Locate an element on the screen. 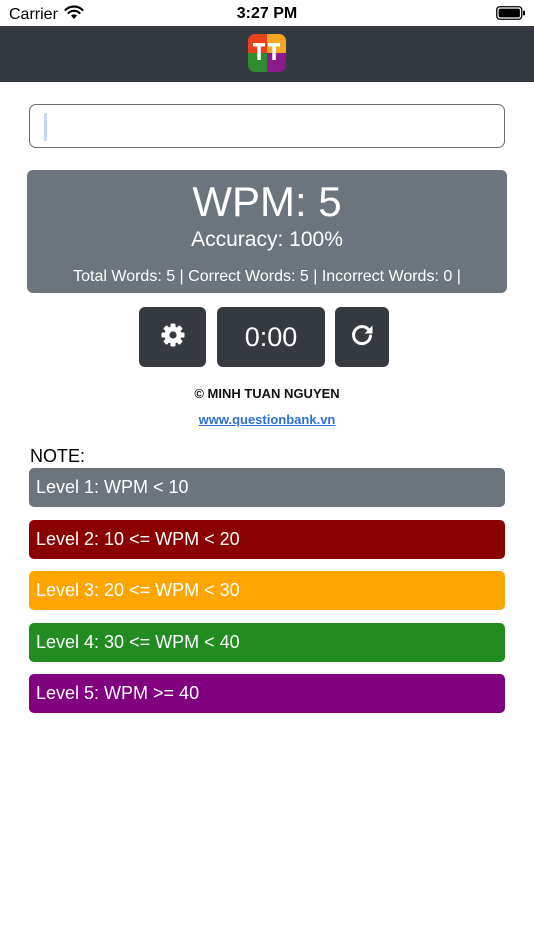 The image size is (534, 950). nav-bar is located at coordinates (267, 54).